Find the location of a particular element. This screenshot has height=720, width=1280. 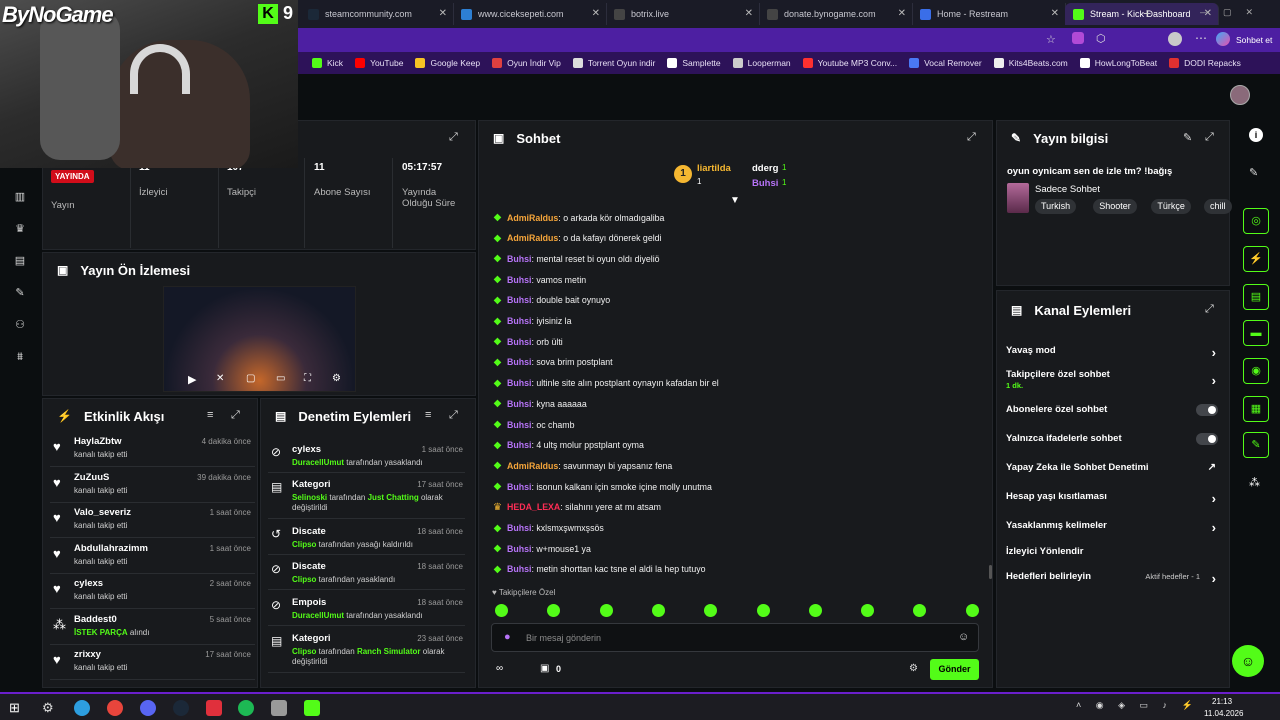

chat-message: ◆ AdmiRaldus: o arkada kör olmadıgaliba is located at coordinates (578, 217).